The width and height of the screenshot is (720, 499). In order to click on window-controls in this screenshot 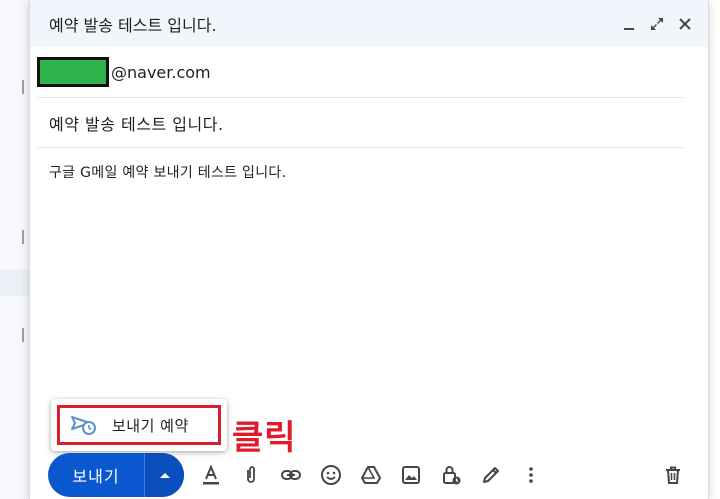, I will do `click(657, 24)`.